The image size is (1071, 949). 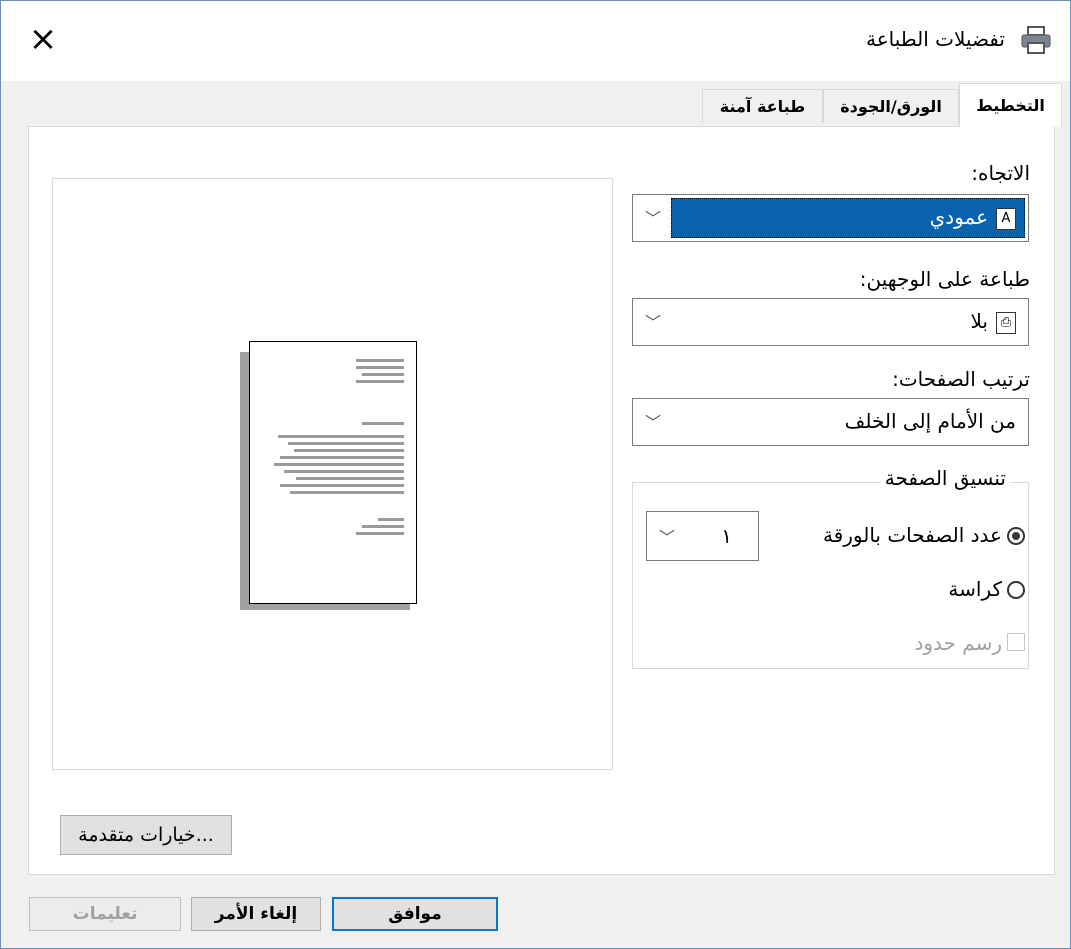 What do you see at coordinates (1016, 590) in the screenshot?
I see `booklet-radio` at bounding box center [1016, 590].